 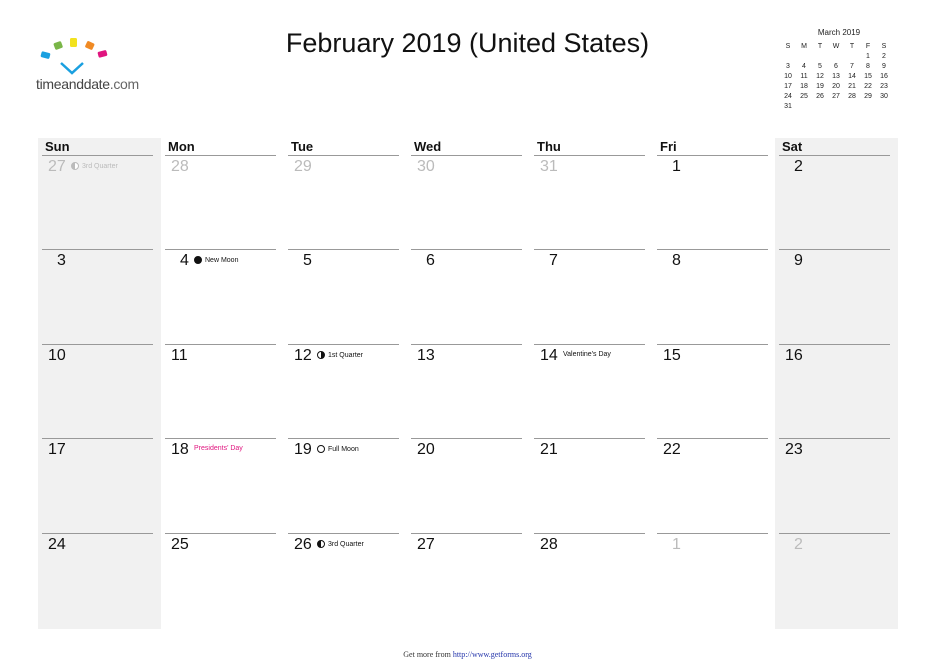 What do you see at coordinates (98, 392) in the screenshot?
I see `day-cell: 10` at bounding box center [98, 392].